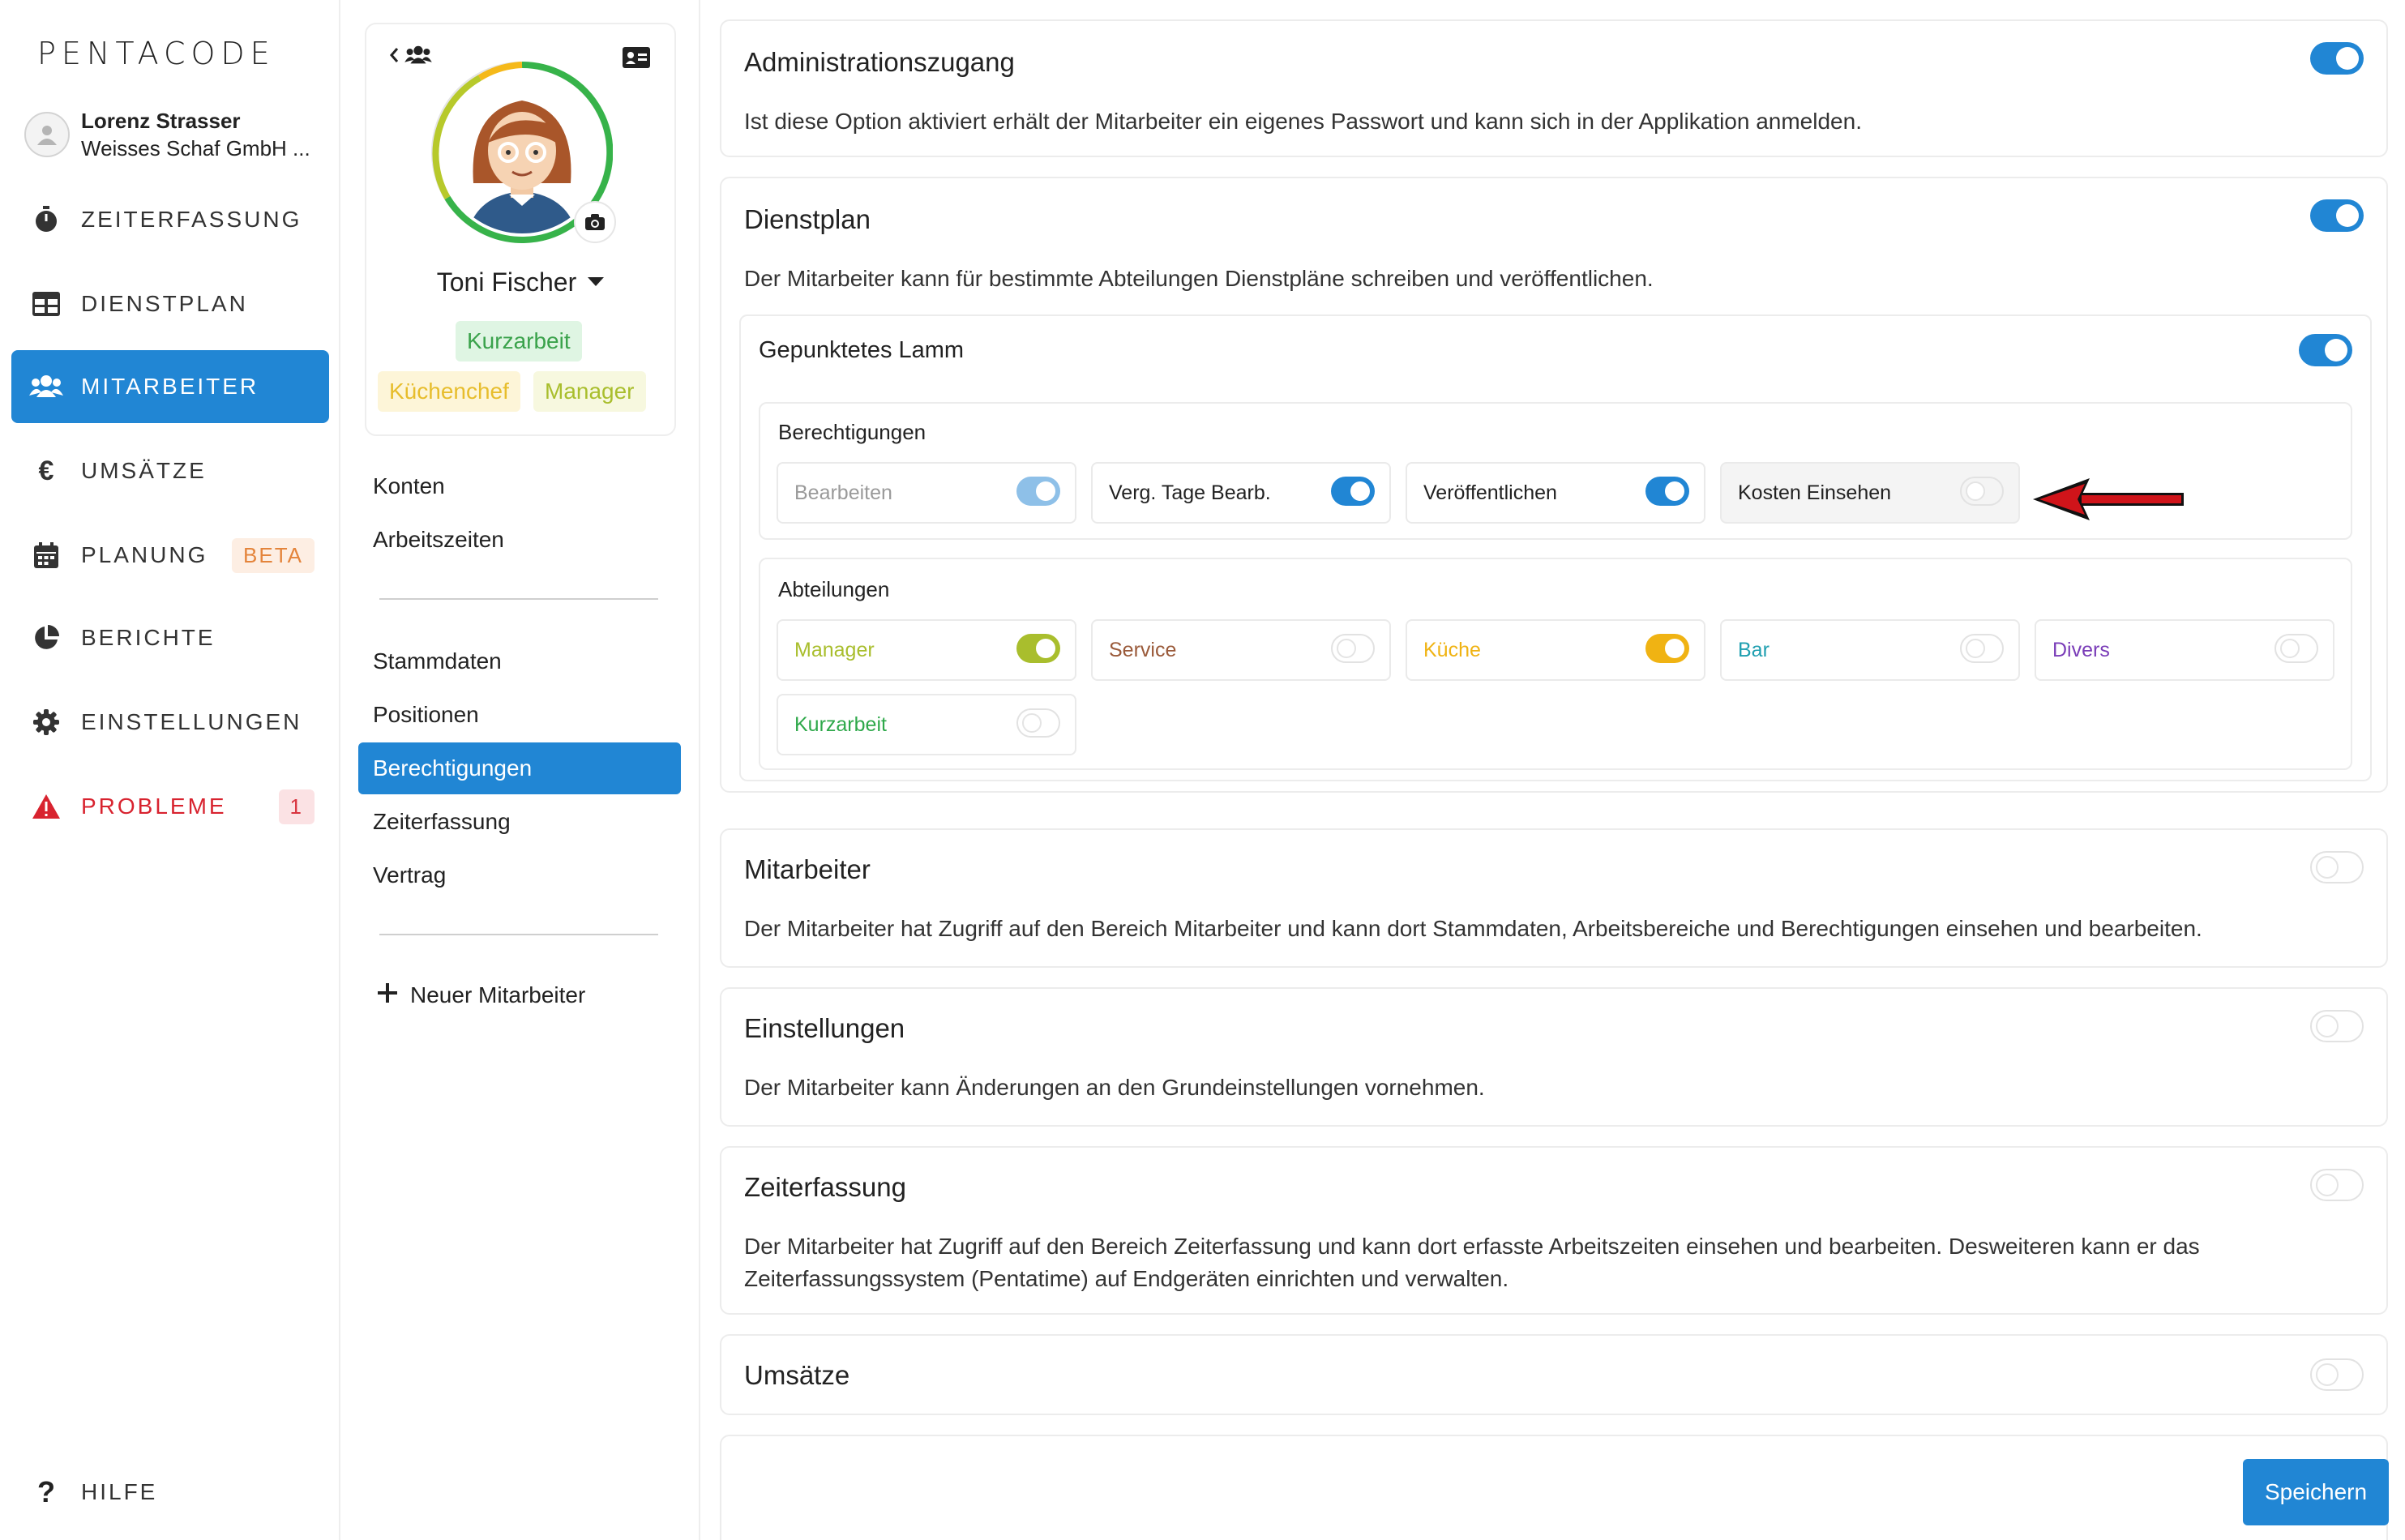  What do you see at coordinates (46, 304) in the screenshot?
I see `table-icon` at bounding box center [46, 304].